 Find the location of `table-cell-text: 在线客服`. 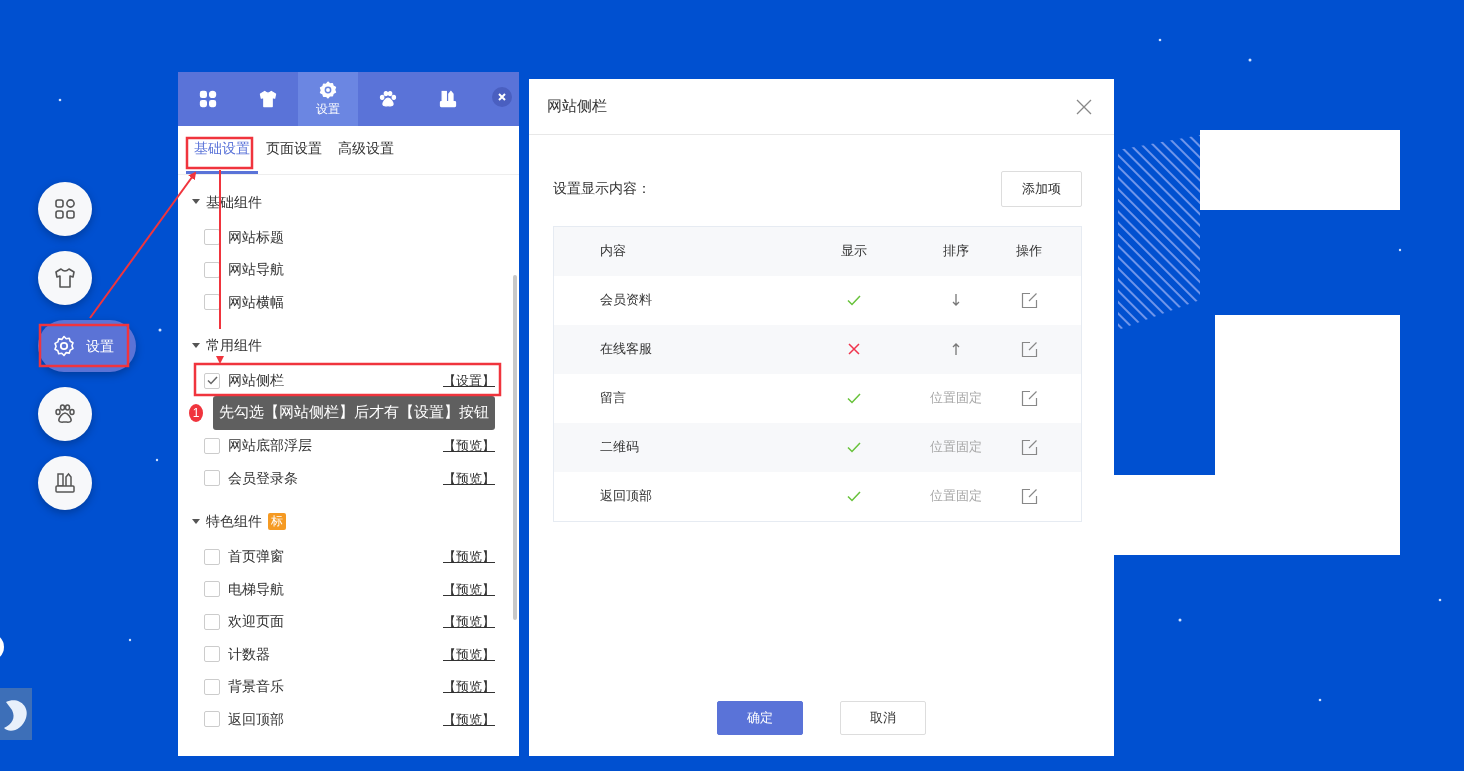

table-cell-text: 在线客服 is located at coordinates (625, 349).